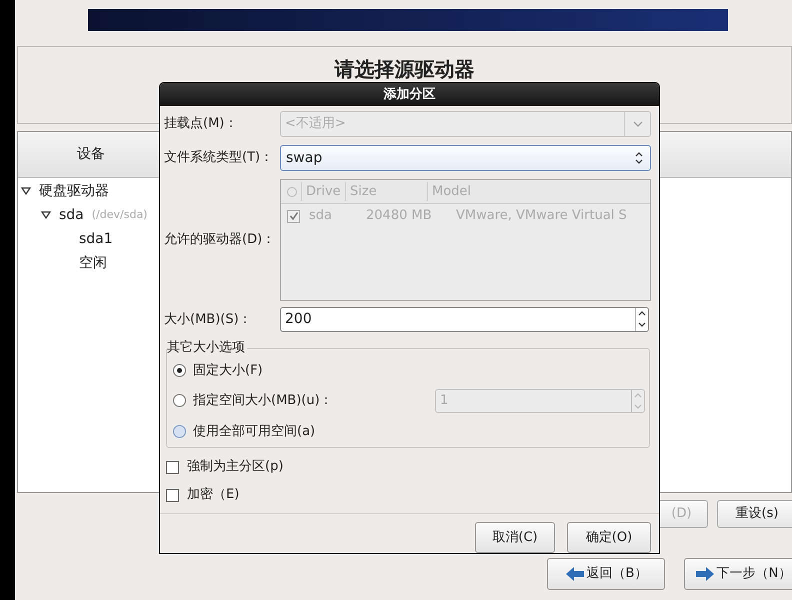 Image resolution: width=792 pixels, height=600 pixels. I want to click on tree-item: sda, so click(71, 215).